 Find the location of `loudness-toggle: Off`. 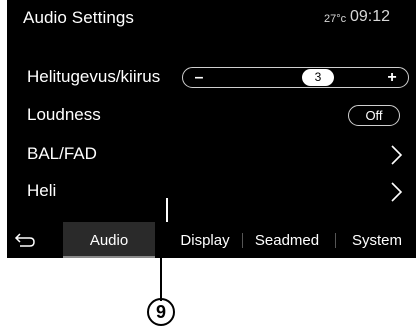

loudness-toggle: Off is located at coordinates (374, 115).